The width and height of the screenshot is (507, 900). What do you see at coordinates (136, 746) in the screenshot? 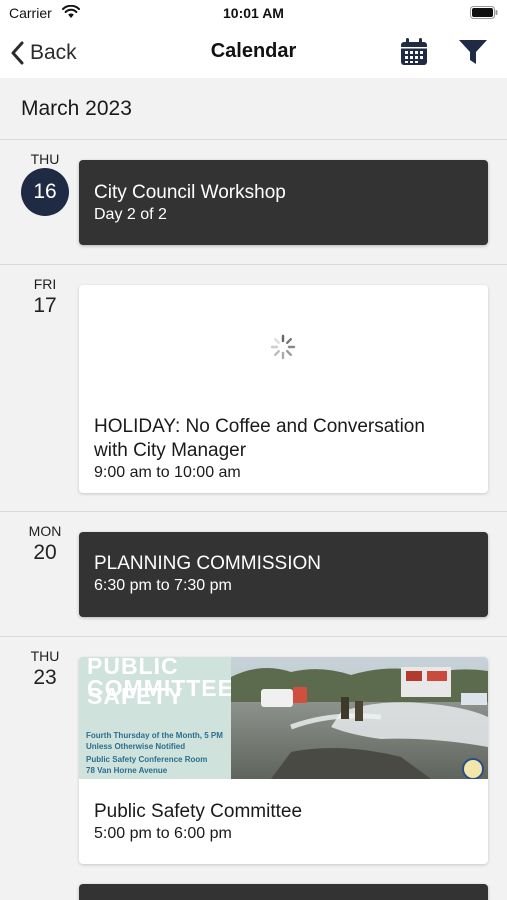
I see `poster-line: Unless Otherwise Notified` at bounding box center [136, 746].